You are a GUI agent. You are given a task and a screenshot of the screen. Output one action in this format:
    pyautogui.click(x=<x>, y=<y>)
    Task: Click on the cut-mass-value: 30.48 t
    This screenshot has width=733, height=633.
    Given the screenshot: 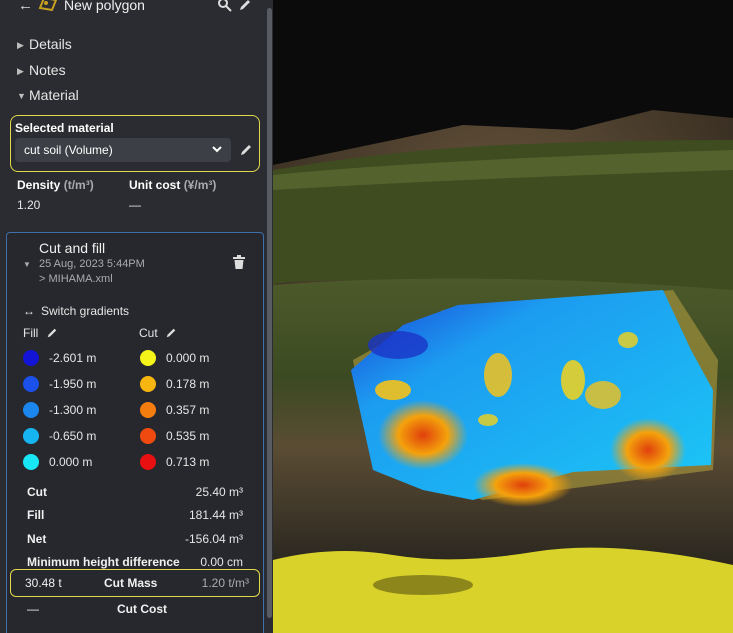 What is the action you would take?
    pyautogui.click(x=43, y=583)
    